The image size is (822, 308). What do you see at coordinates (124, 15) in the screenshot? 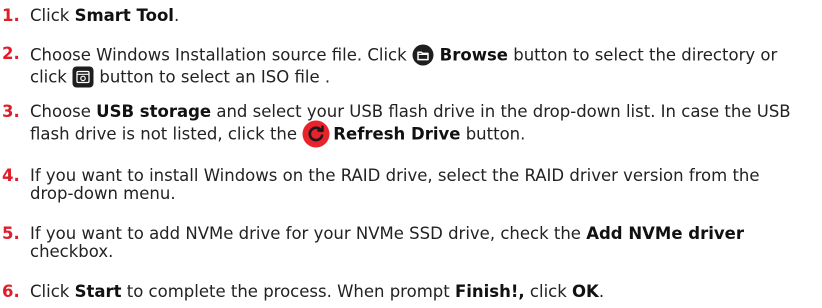
I see `smart-tool-label: Smart Tool` at bounding box center [124, 15].